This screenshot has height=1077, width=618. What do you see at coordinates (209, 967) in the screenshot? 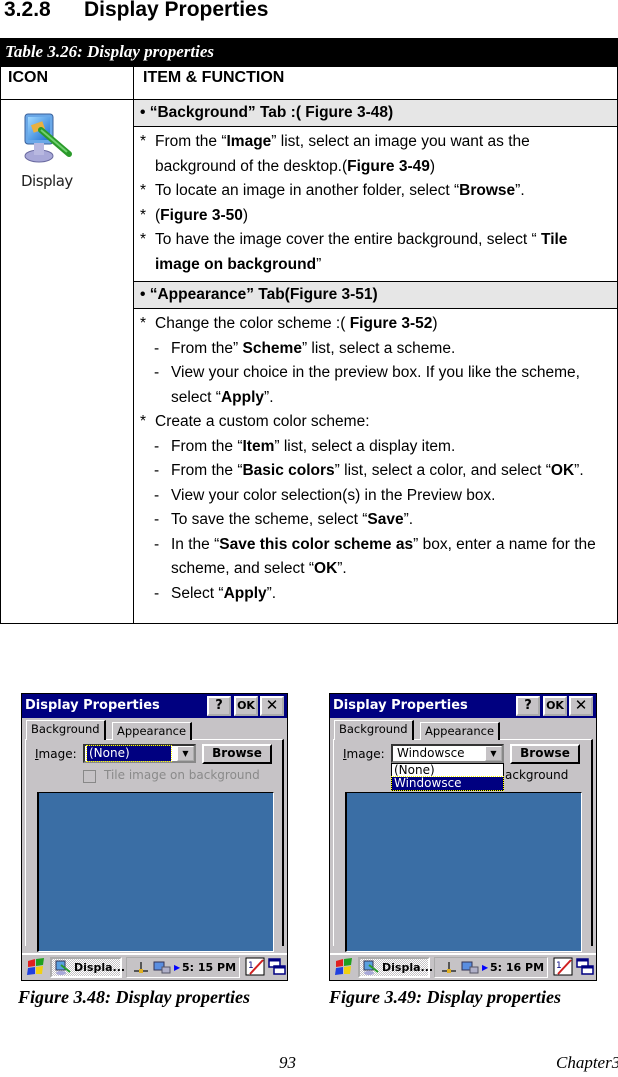
I see `taskbar-clock: 5: 15 PM` at bounding box center [209, 967].